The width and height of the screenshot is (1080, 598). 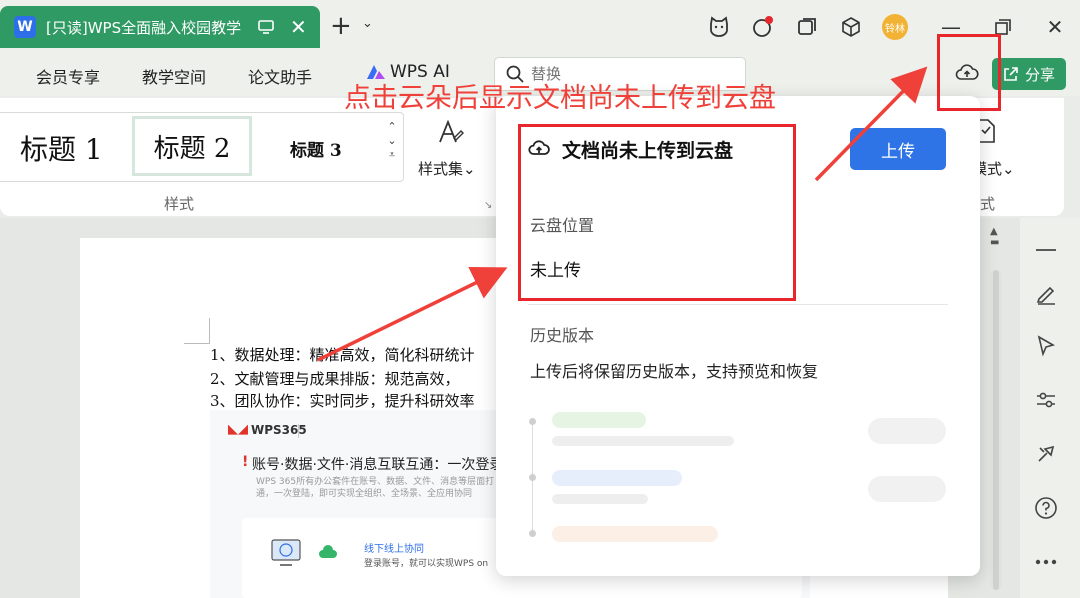 What do you see at coordinates (328, 551) in the screenshot?
I see `green-cloud-icon` at bounding box center [328, 551].